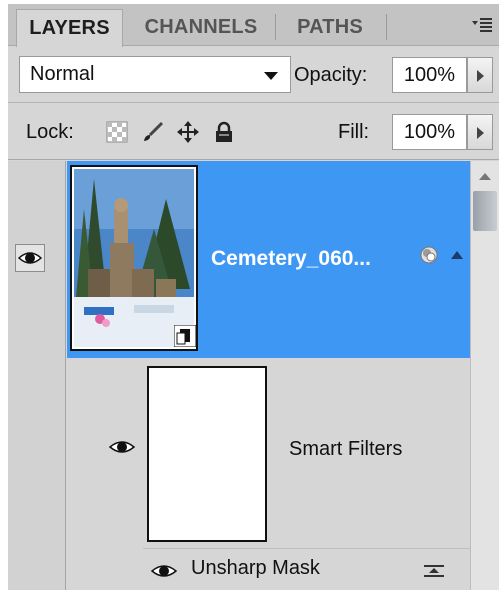 The height and width of the screenshot is (590, 499). I want to click on chevron-down-icon, so click(271, 76).